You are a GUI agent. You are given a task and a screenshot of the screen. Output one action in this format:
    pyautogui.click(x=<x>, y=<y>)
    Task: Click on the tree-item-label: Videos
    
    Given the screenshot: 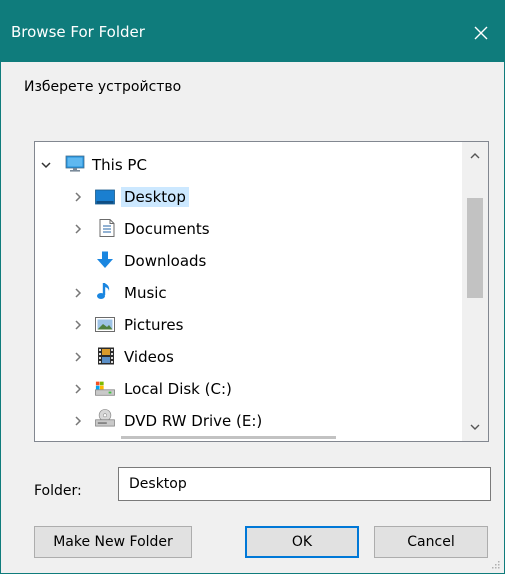 What is the action you would take?
    pyautogui.click(x=149, y=357)
    